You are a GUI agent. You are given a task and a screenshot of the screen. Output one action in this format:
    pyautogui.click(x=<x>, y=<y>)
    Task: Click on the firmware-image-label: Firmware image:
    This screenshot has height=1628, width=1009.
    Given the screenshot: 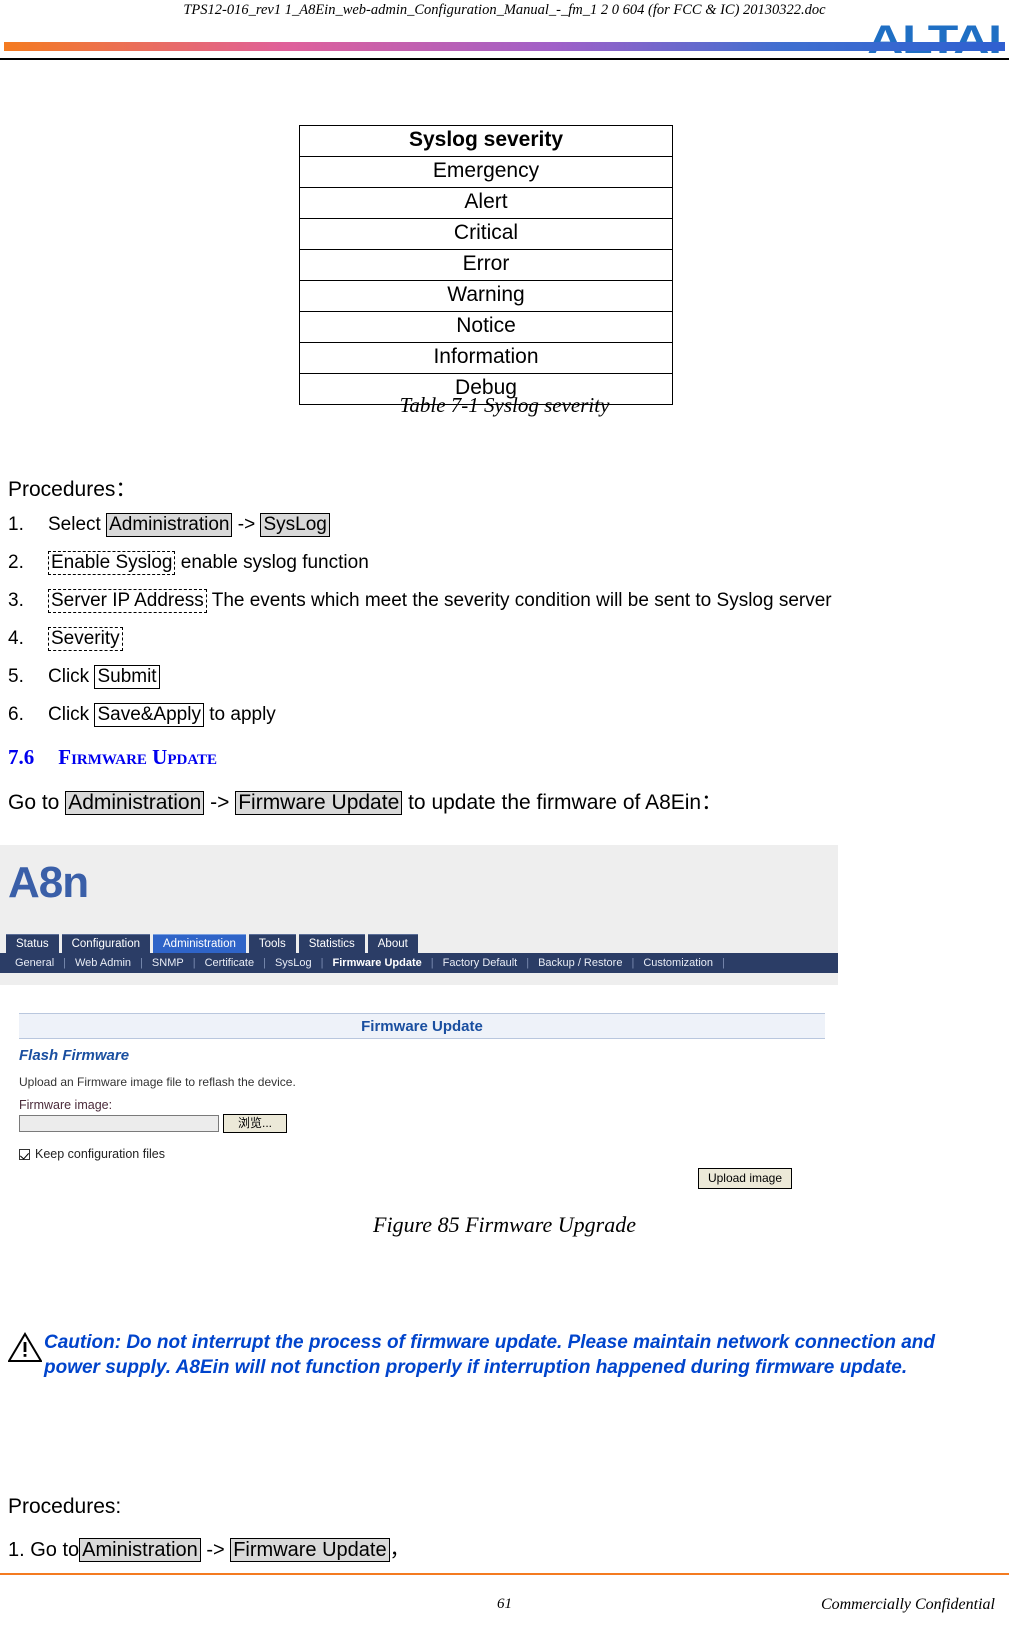 What is the action you would take?
    pyautogui.click(x=66, y=1105)
    